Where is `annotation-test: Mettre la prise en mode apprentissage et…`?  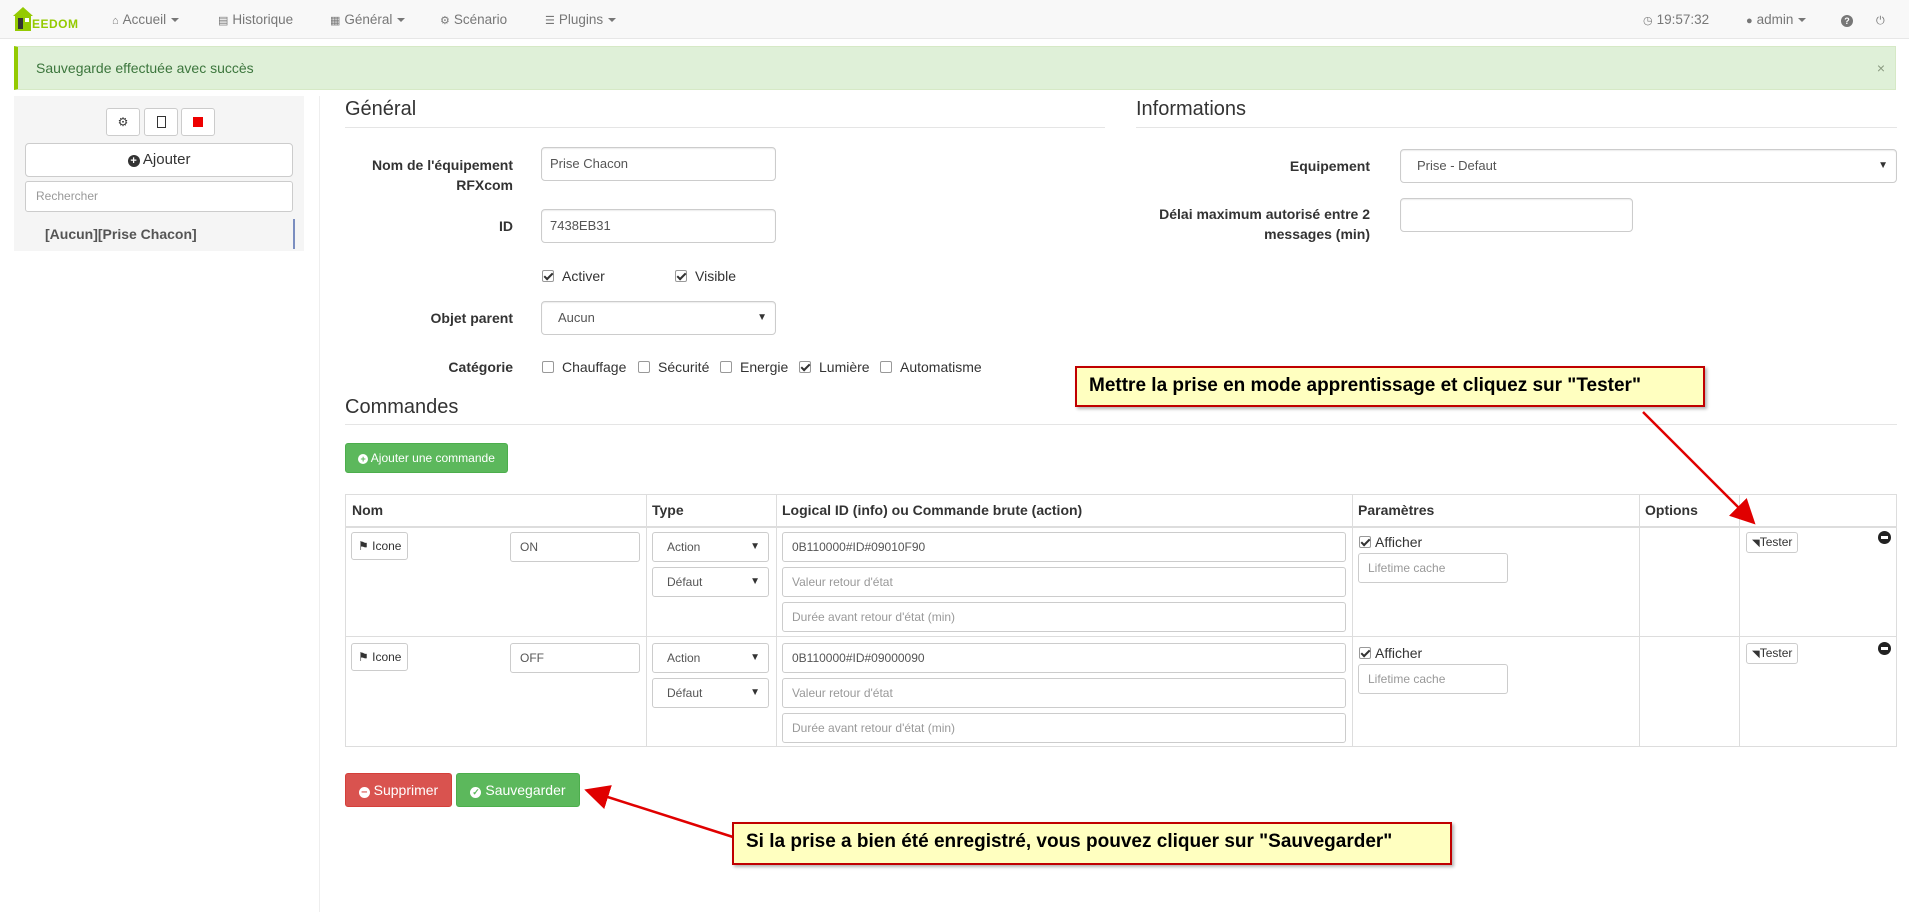
annotation-test: Mettre la prise en mode apprentissage et… is located at coordinates (1390, 386).